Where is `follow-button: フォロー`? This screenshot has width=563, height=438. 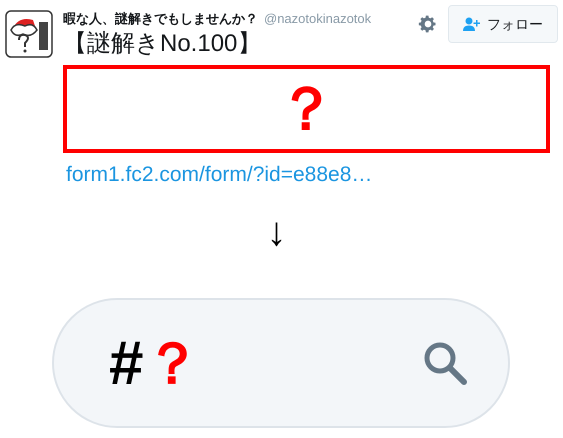
follow-button: フォロー is located at coordinates (503, 24).